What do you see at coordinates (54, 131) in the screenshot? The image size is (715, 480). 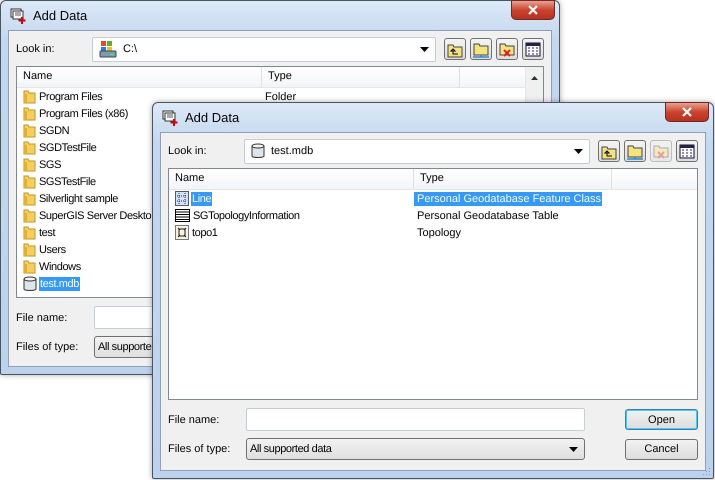 I see `file-name: SGDN` at bounding box center [54, 131].